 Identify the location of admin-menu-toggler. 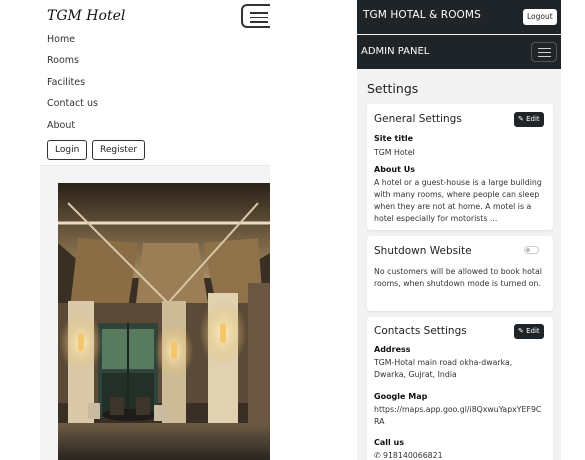
(544, 52).